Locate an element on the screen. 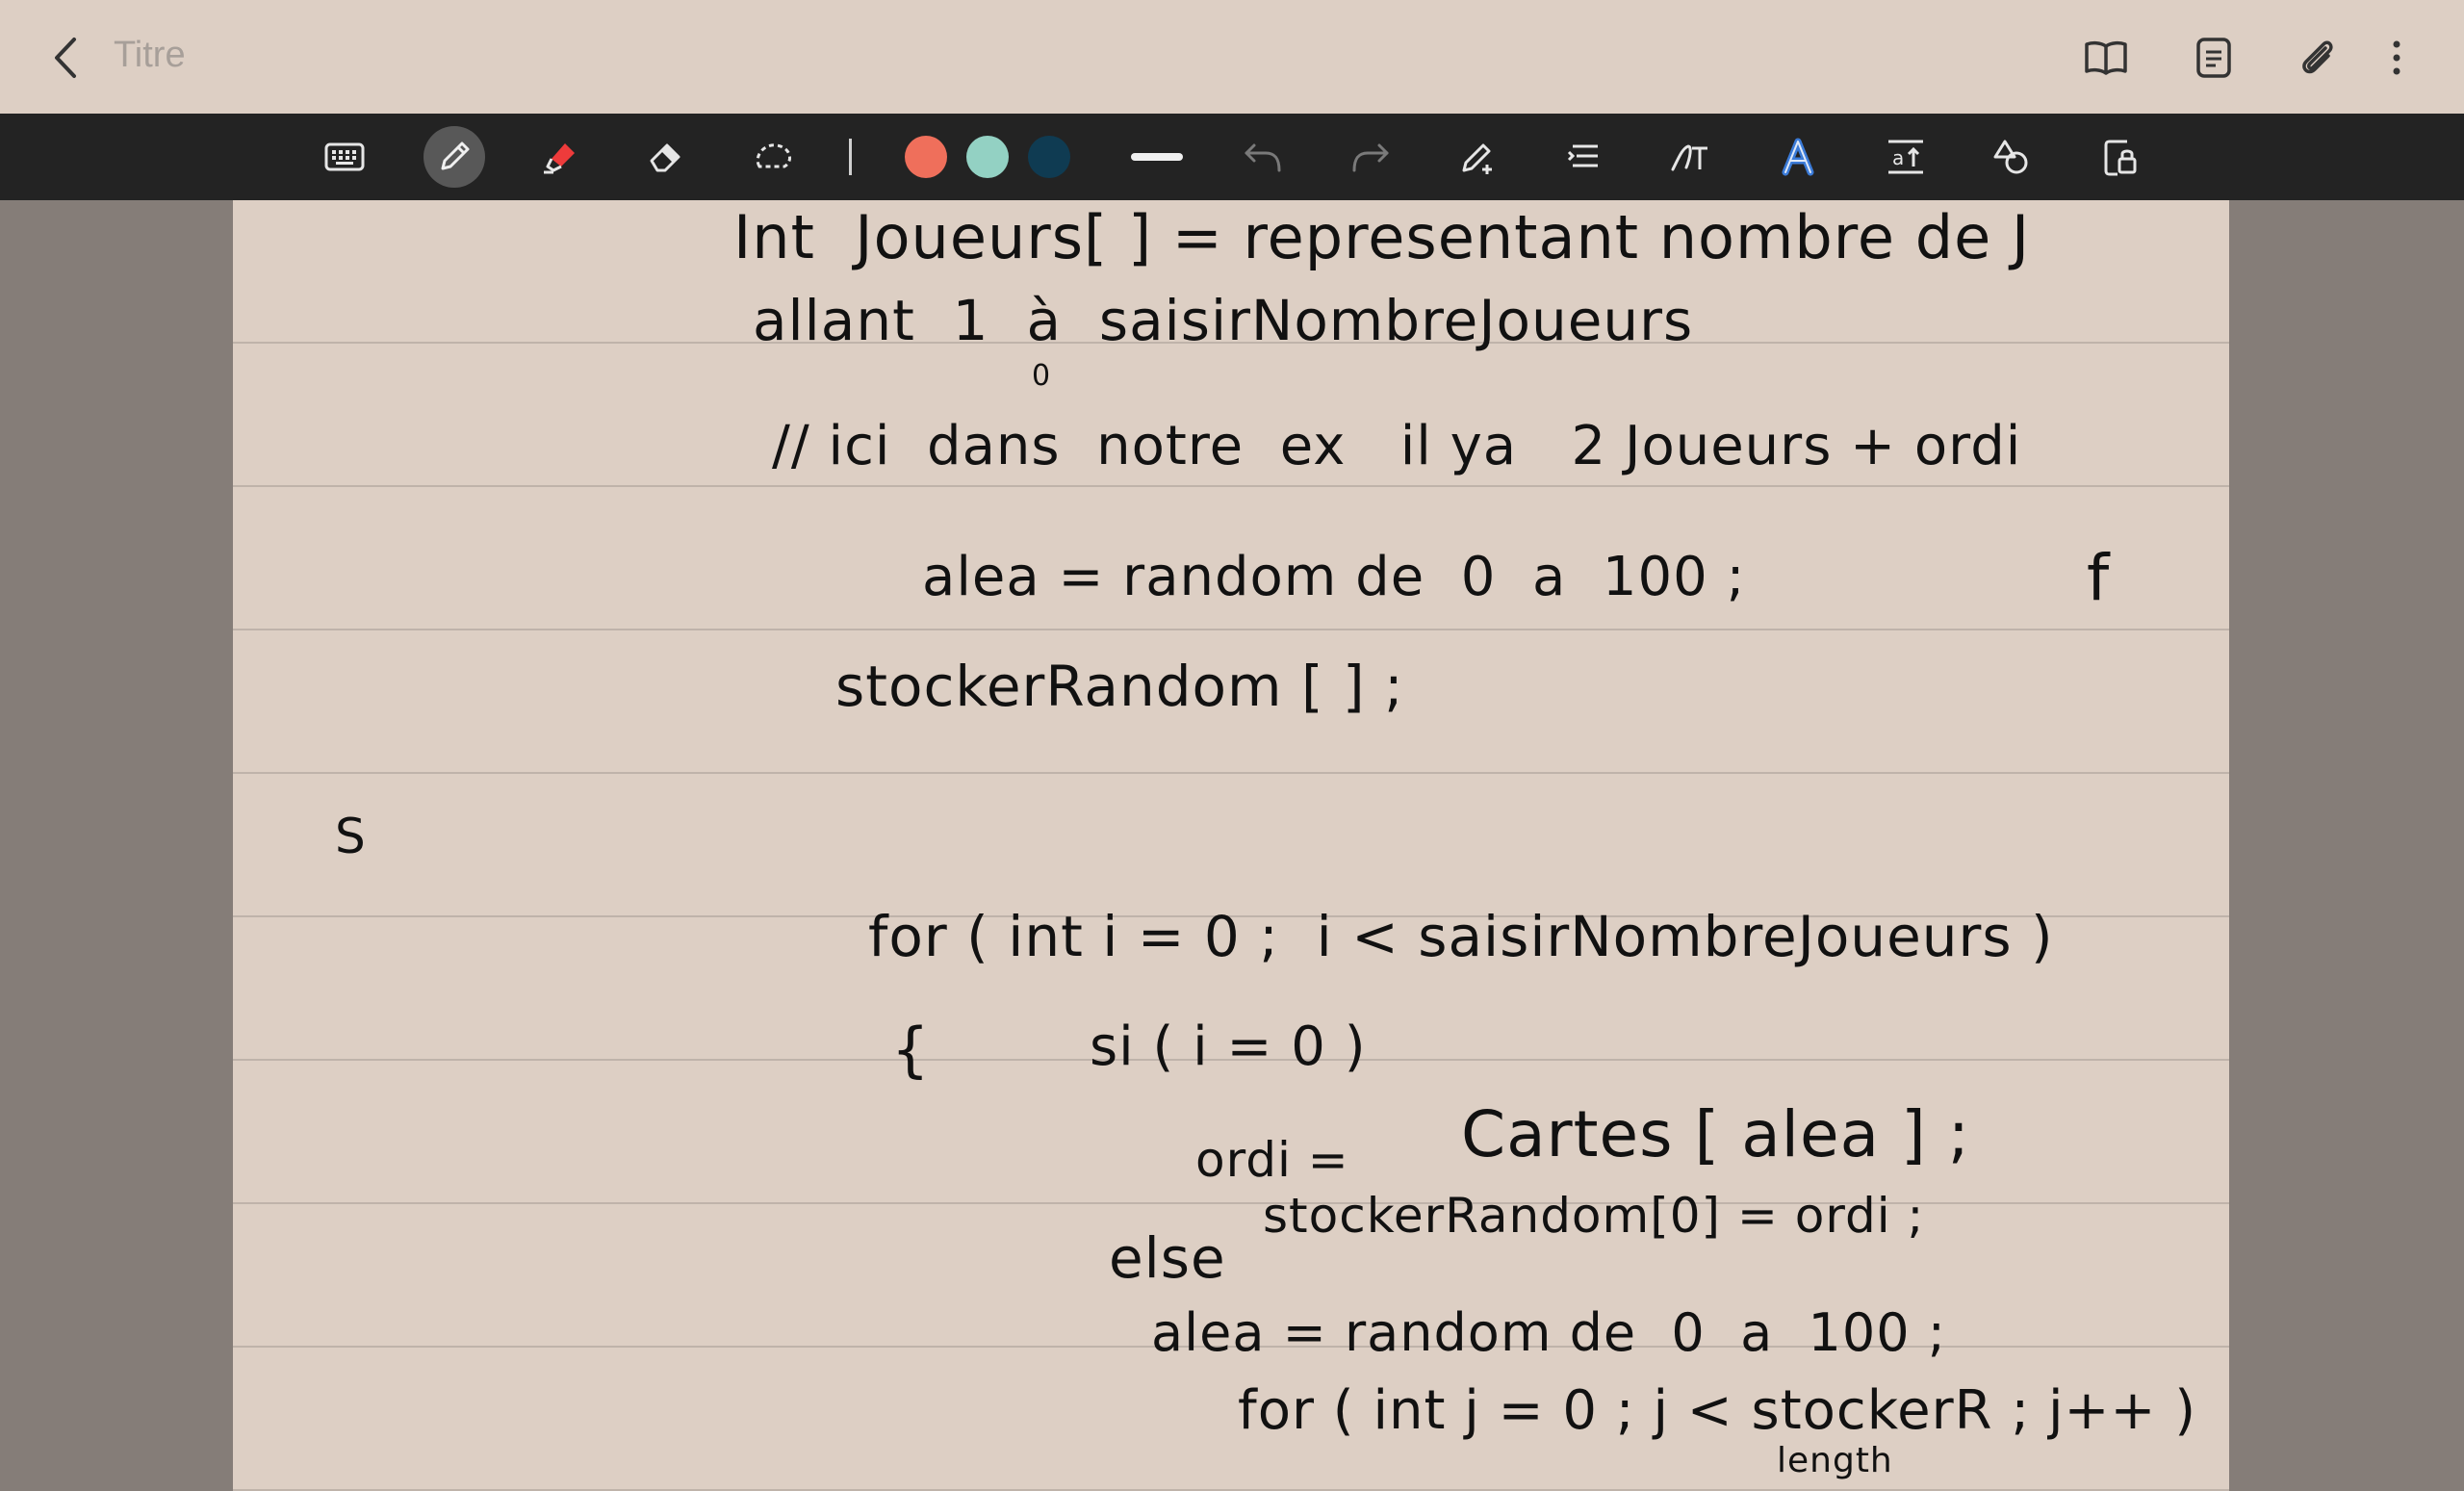 This screenshot has width=2464, height=1491. pen-icon is located at coordinates (455, 155).